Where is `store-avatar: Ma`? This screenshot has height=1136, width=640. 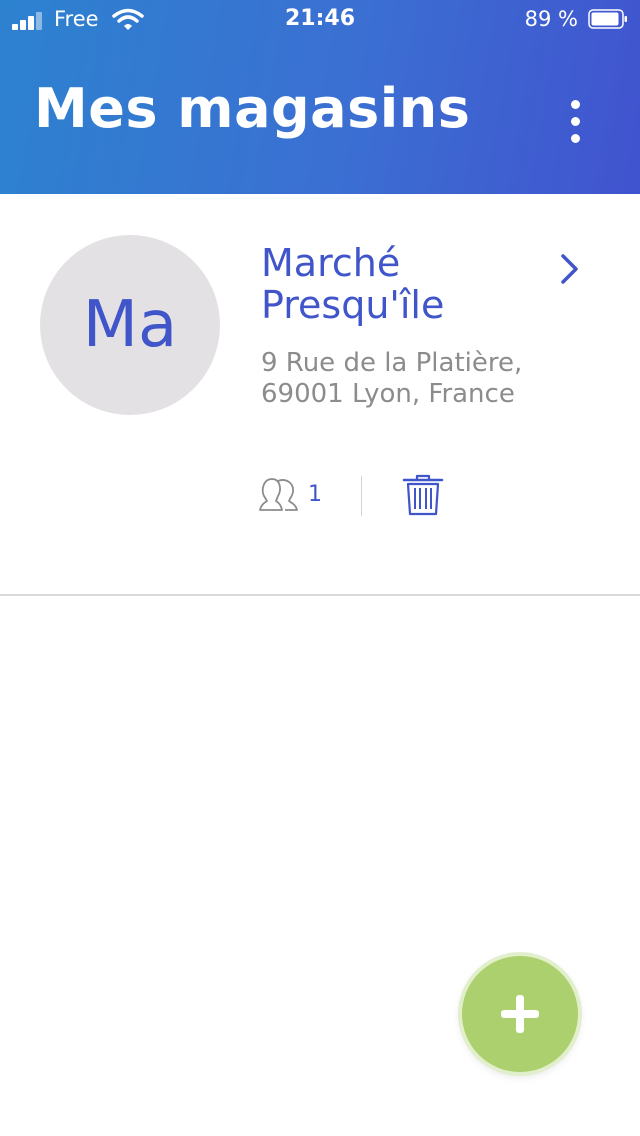
store-avatar: Ma is located at coordinates (130, 325).